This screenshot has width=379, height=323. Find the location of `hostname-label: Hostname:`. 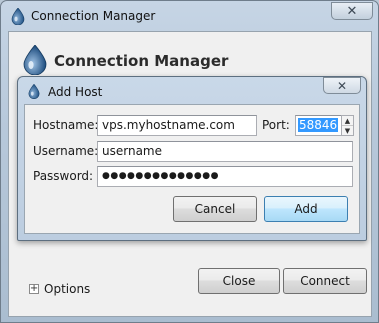

hostname-label: Hostname: is located at coordinates (66, 125).